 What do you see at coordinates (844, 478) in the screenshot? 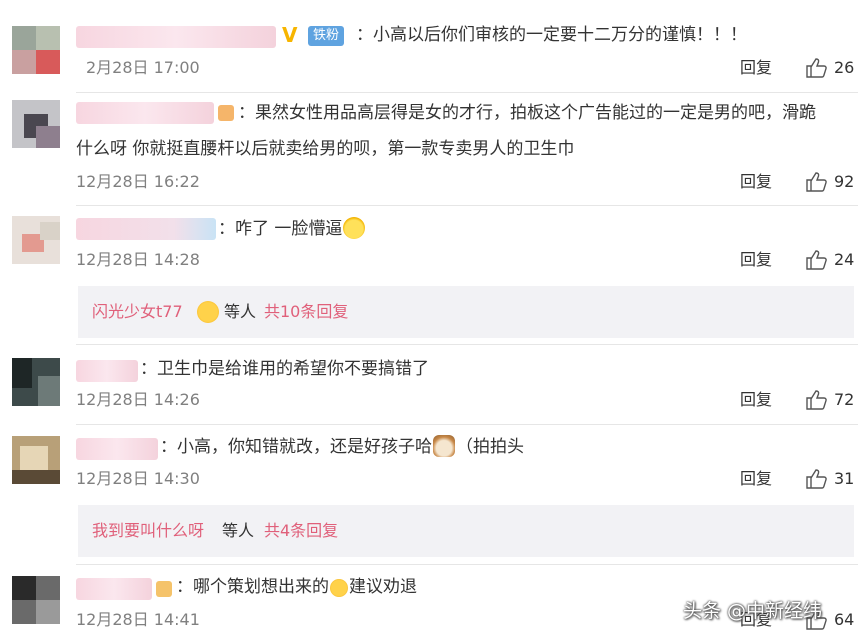
I see `like-count: 31` at bounding box center [844, 478].